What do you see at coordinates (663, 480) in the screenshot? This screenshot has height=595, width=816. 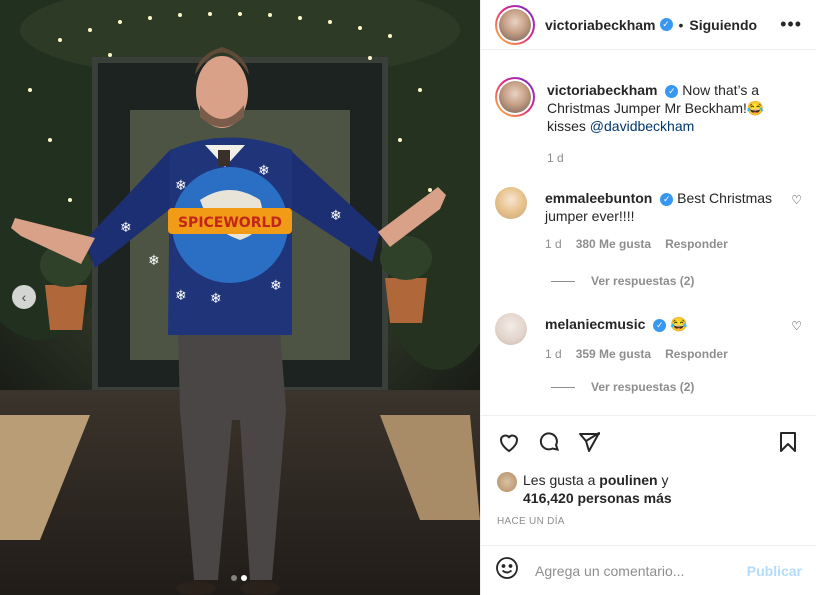 I see `likes-suffix: y` at bounding box center [663, 480].